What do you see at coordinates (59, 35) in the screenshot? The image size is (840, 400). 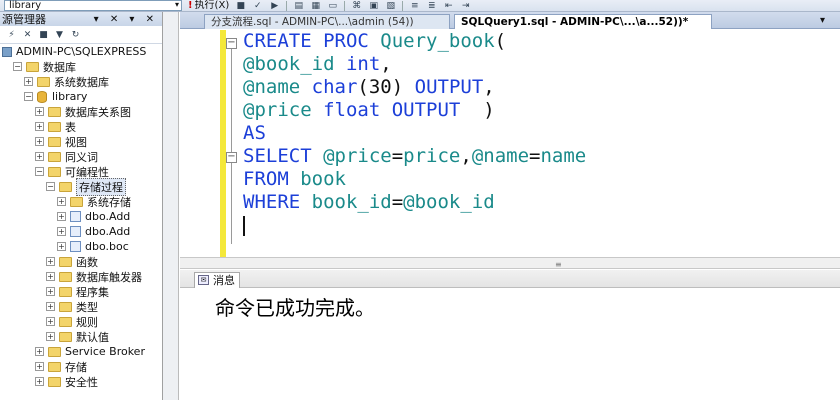 I see `filter-icon: ▼` at bounding box center [59, 35].